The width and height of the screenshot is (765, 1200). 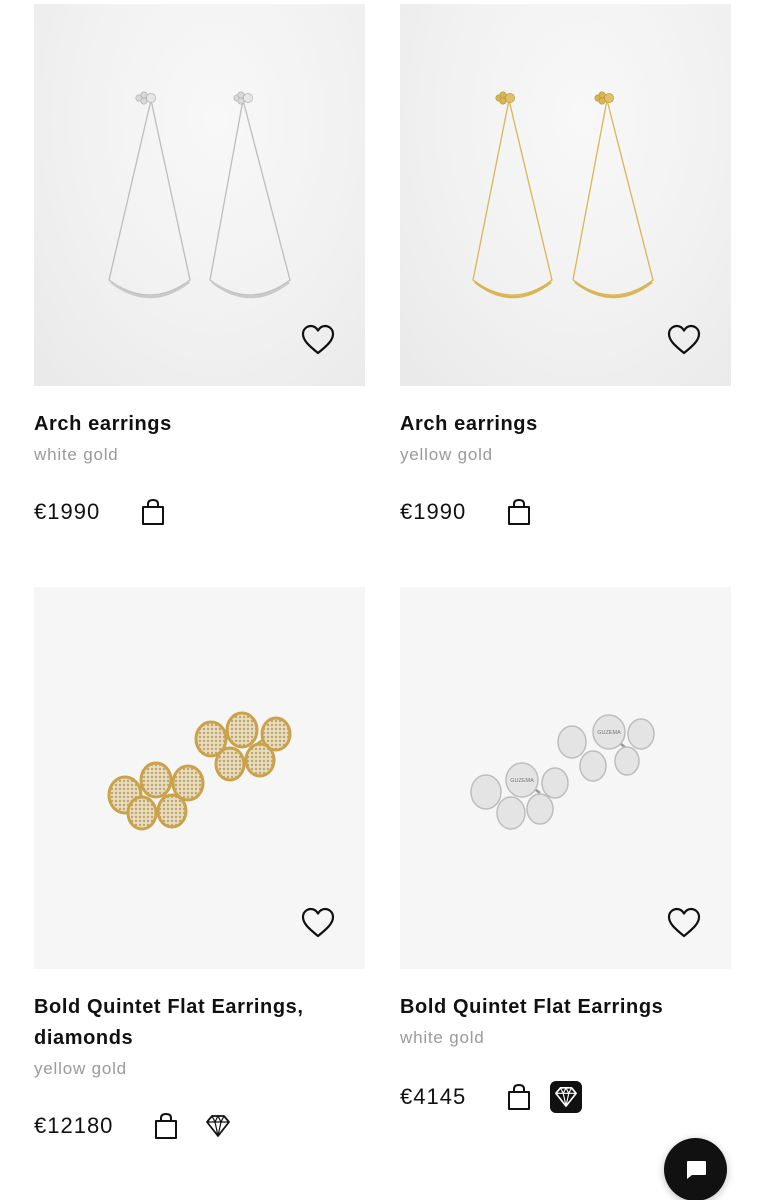 What do you see at coordinates (169, 1007) in the screenshot?
I see `product-title-line: Bold Quintet Flat Earrings,` at bounding box center [169, 1007].